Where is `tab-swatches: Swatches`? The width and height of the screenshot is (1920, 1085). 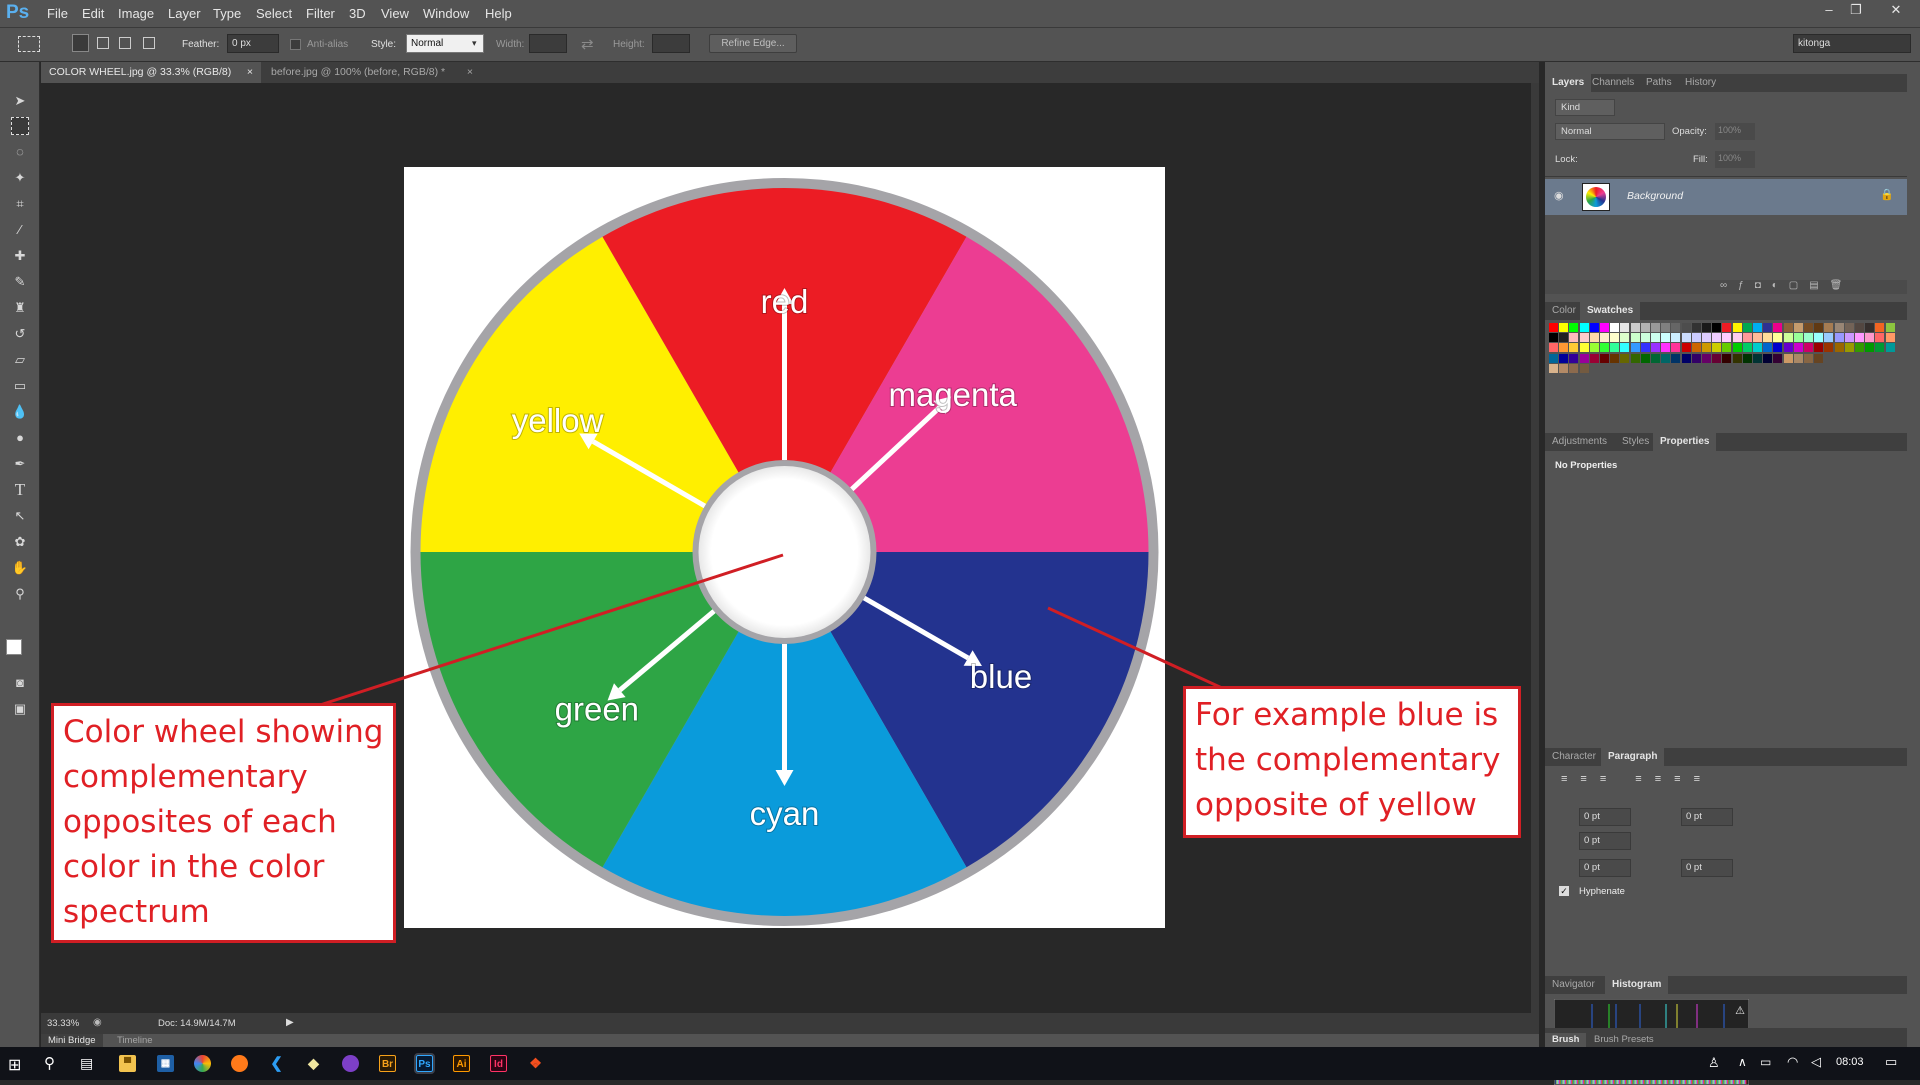
tab-swatches: Swatches is located at coordinates (1610, 311).